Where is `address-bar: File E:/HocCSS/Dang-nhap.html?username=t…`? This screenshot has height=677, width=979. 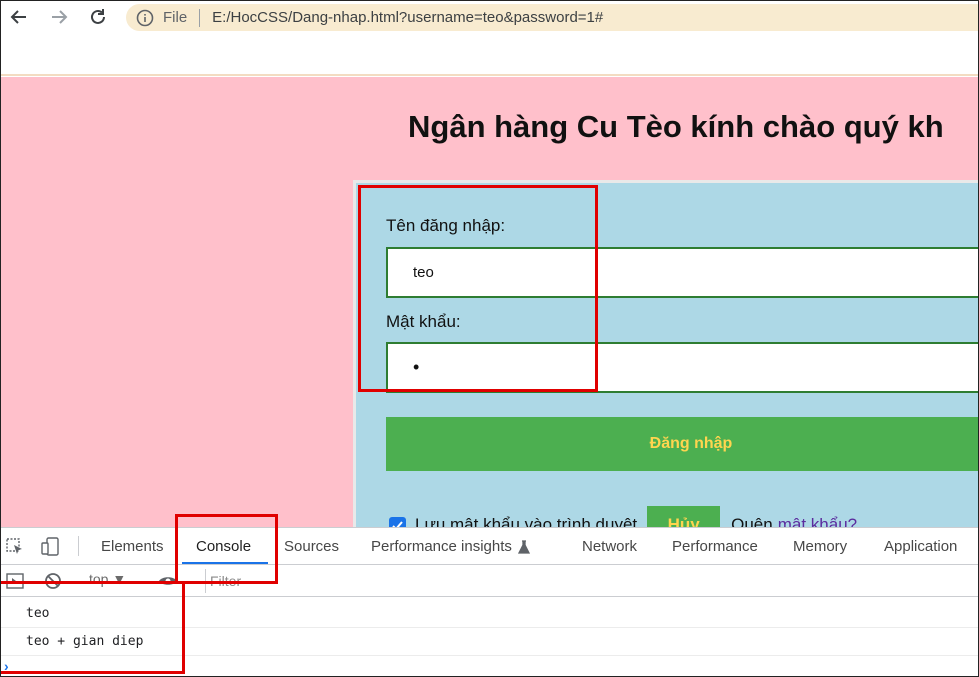
address-bar: File E:/HocCSS/Dang-nhap.html?username=t… is located at coordinates (552, 17).